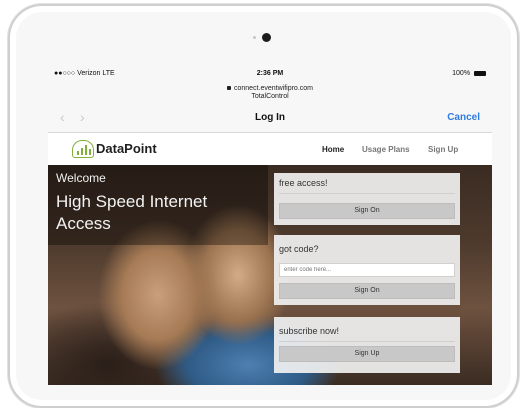 This screenshot has height=408, width=525. What do you see at coordinates (132, 212) in the screenshot?
I see `hero-headline: High Speed Internet Access` at bounding box center [132, 212].